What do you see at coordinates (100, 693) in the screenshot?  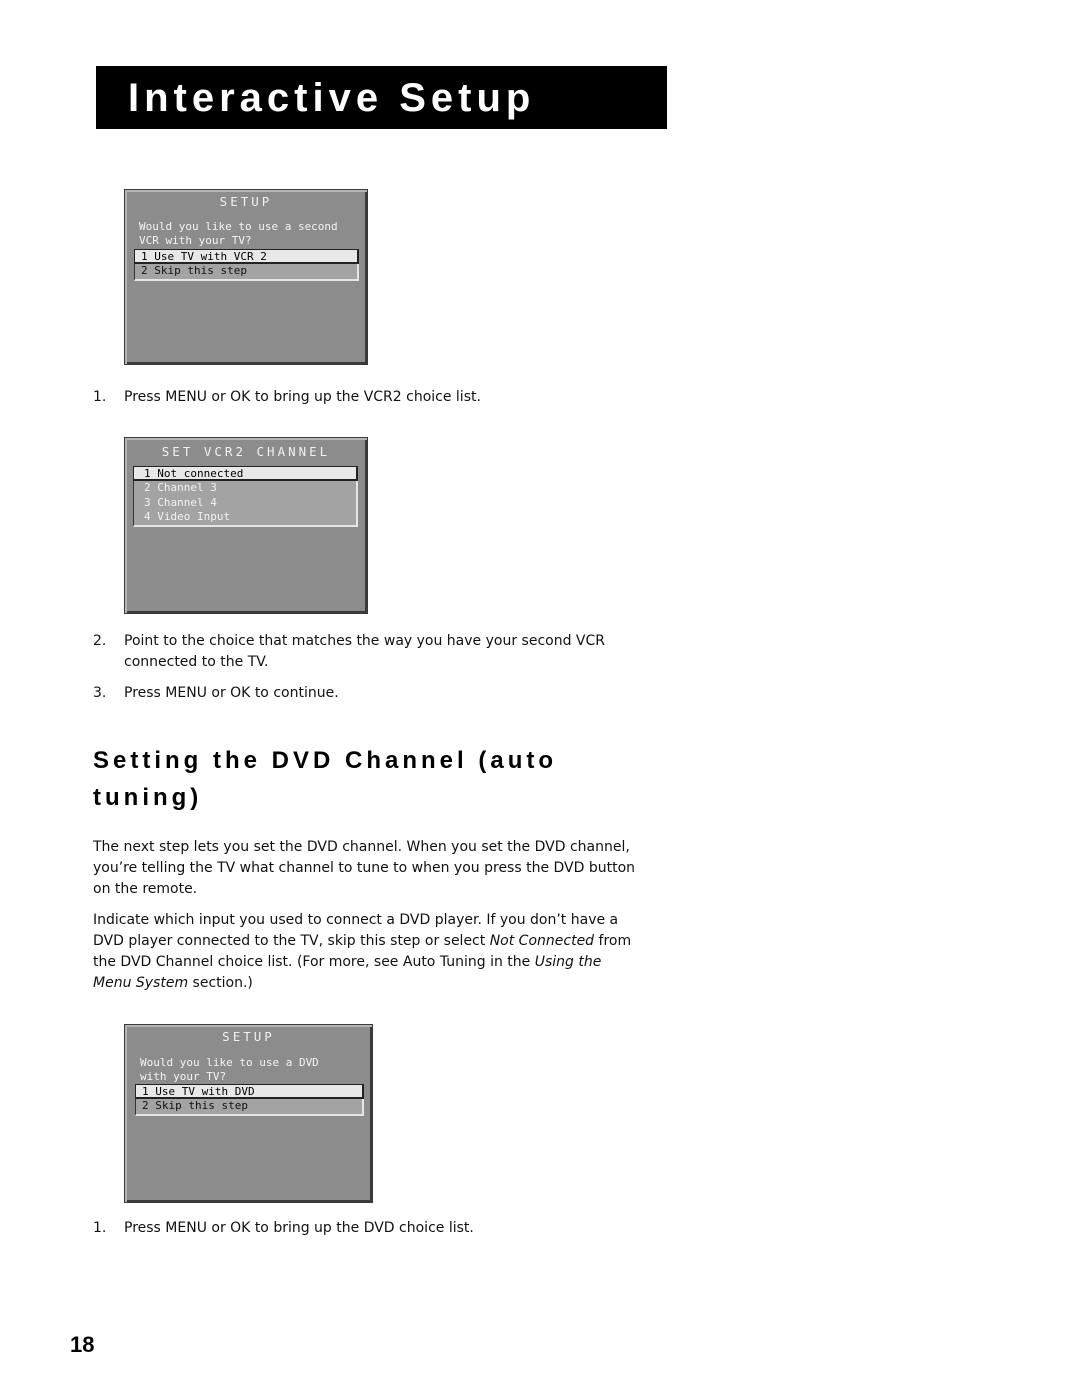 I see `step-number: 3.` at bounding box center [100, 693].